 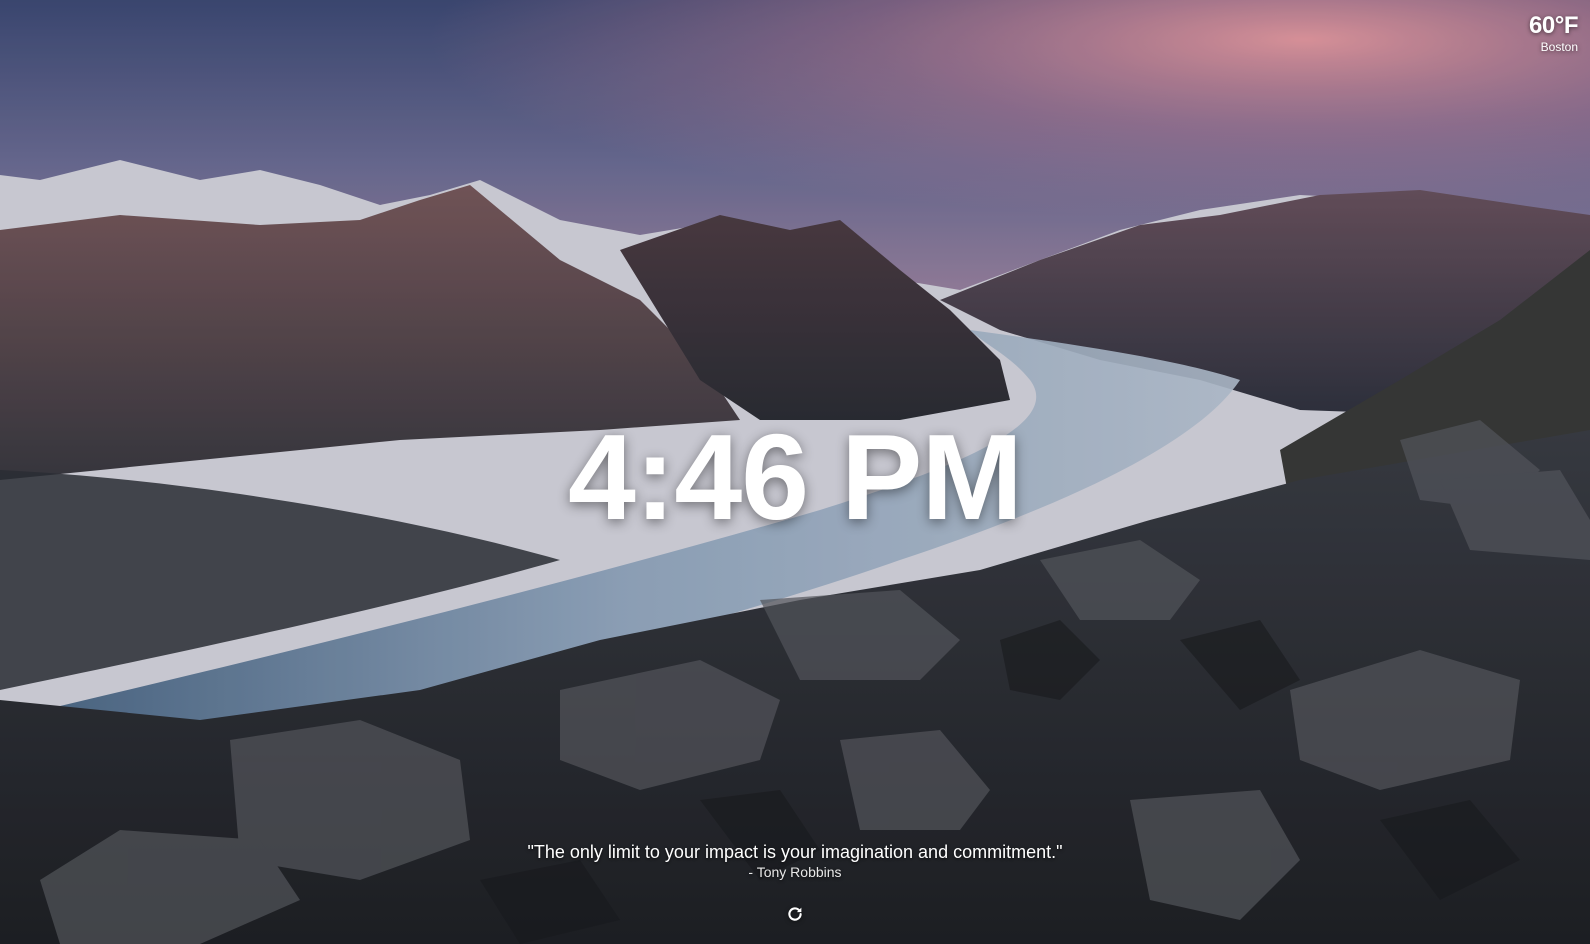 I want to click on refresh-icon, so click(x=795, y=914).